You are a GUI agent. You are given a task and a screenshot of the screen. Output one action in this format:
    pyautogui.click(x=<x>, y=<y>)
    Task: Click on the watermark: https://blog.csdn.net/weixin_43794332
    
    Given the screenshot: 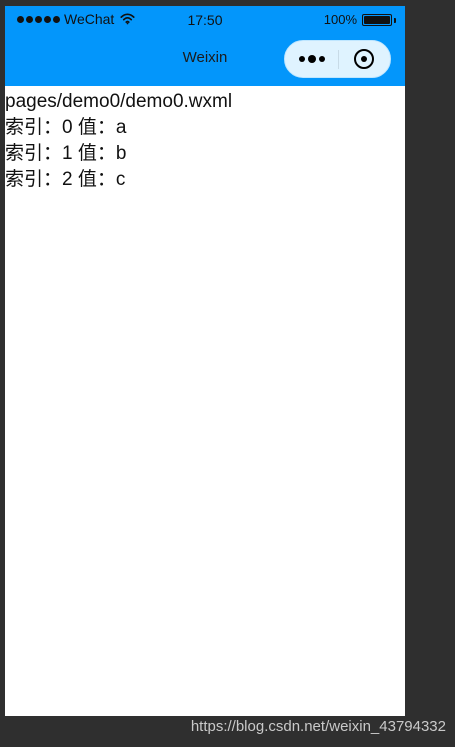 What is the action you would take?
    pyautogui.click(x=318, y=726)
    